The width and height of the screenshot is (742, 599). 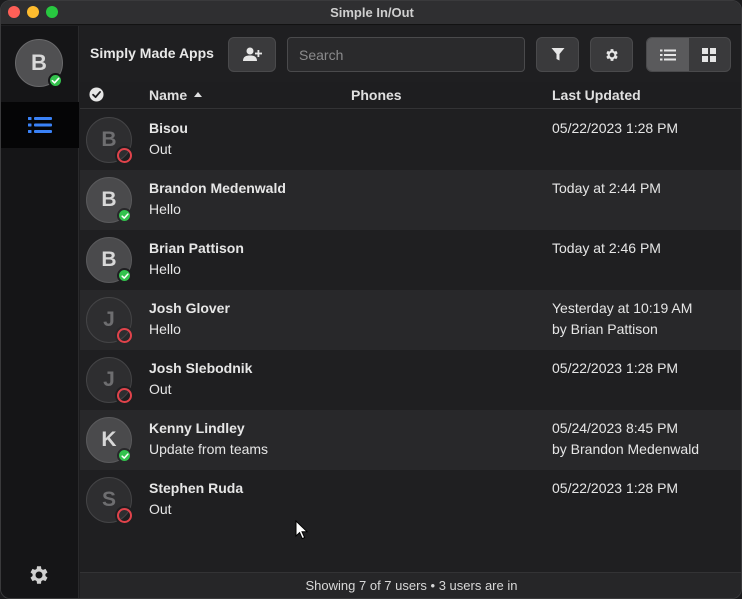 I want to click on current-user-initial: B, so click(x=39, y=62).